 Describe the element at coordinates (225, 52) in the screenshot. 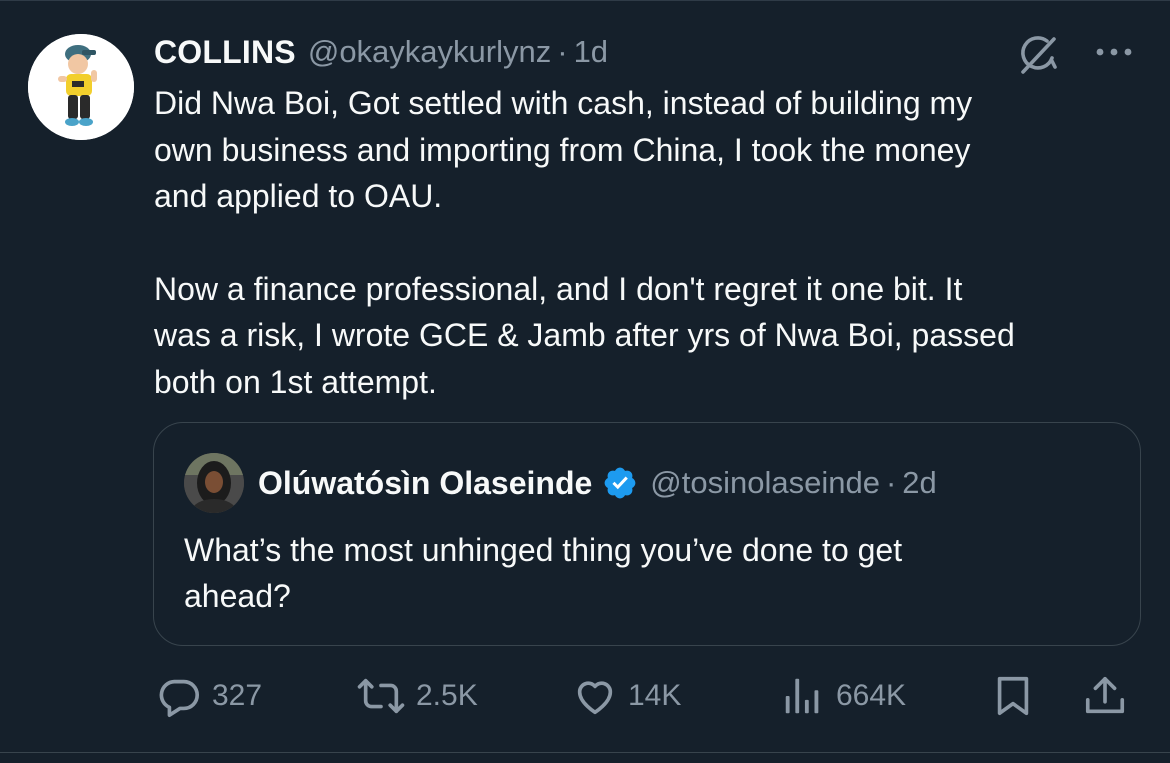

I see `author-name: COLLINS` at that location.